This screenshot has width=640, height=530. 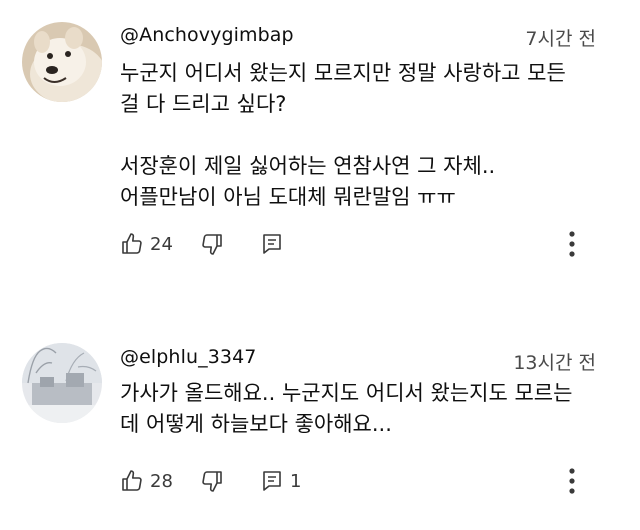 What do you see at coordinates (288, 197) in the screenshot?
I see `comment-line: 어플만남이 아님 도대체 뭐란말임 ㅠㅠ` at bounding box center [288, 197].